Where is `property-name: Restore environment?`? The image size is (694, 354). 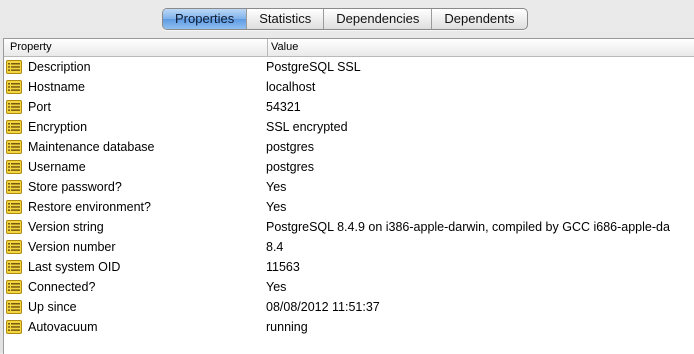
property-name: Restore environment? is located at coordinates (89, 207).